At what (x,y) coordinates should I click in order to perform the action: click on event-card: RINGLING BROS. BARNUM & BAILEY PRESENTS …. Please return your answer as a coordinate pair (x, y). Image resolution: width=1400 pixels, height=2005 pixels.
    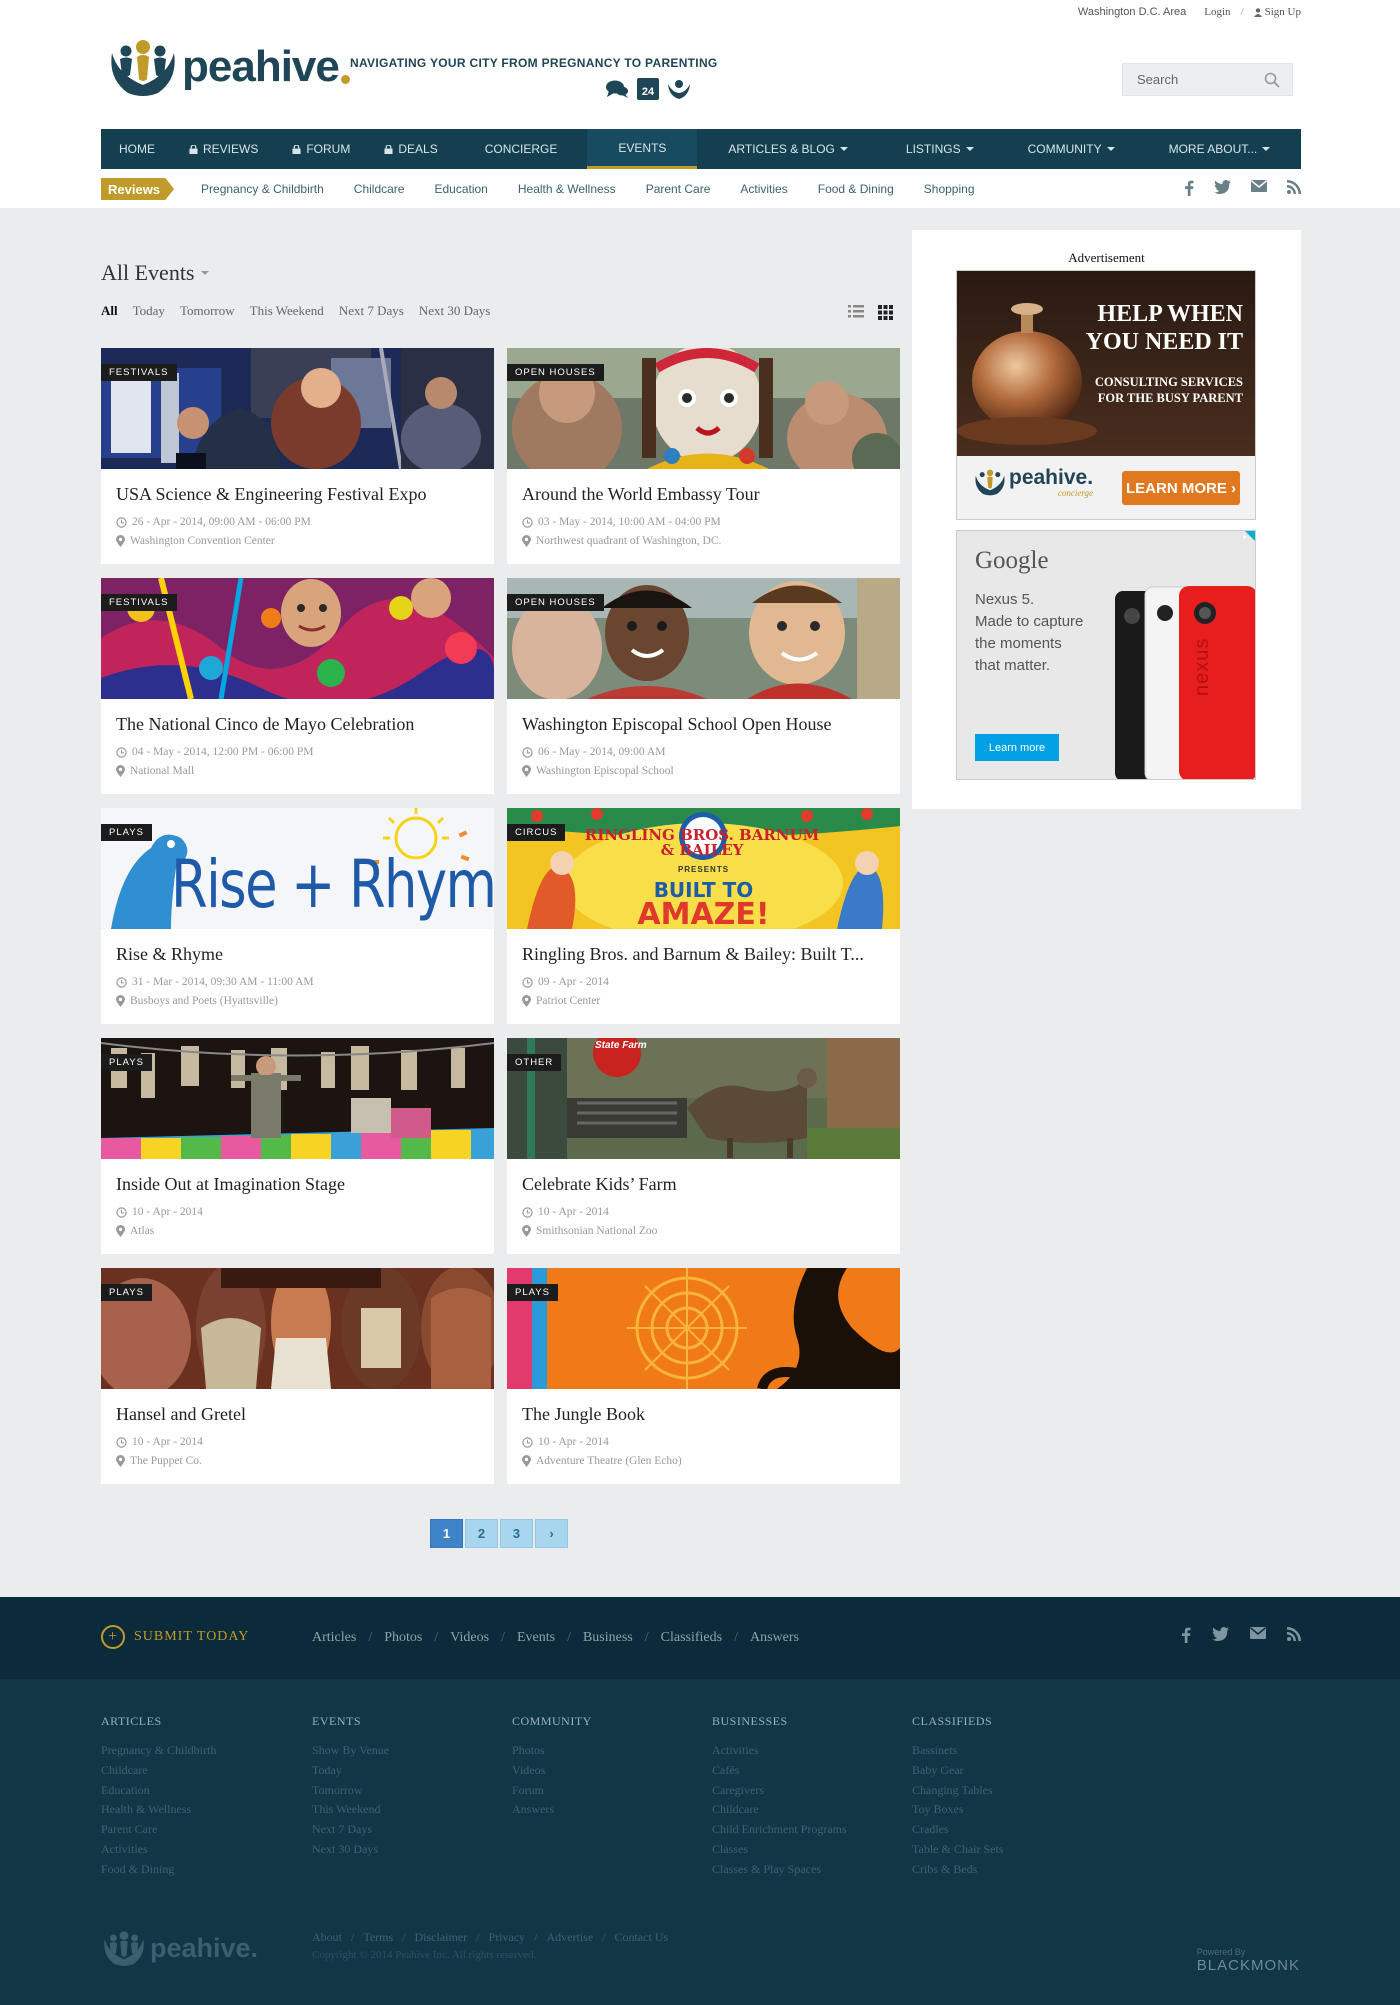
    Looking at the image, I should click on (703, 916).